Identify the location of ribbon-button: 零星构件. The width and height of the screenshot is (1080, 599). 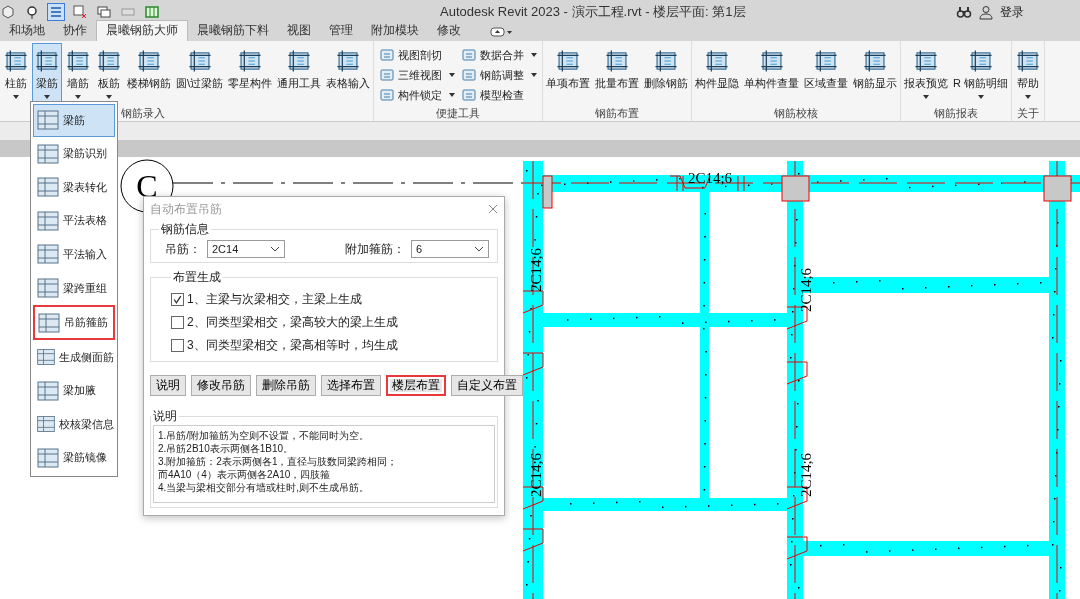
(250, 74).